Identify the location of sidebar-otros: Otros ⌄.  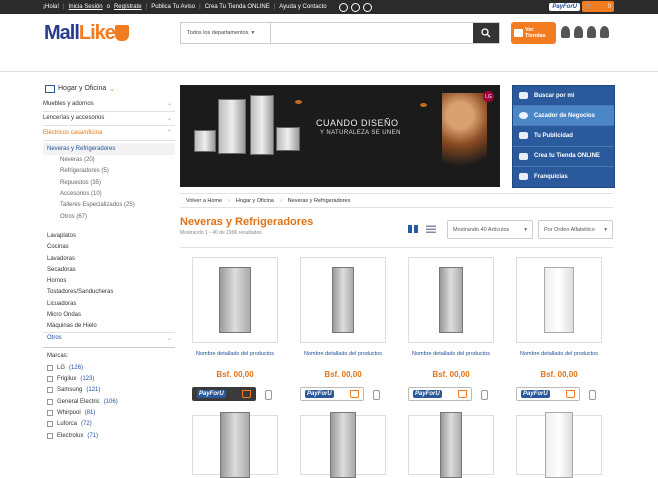
(109, 337).